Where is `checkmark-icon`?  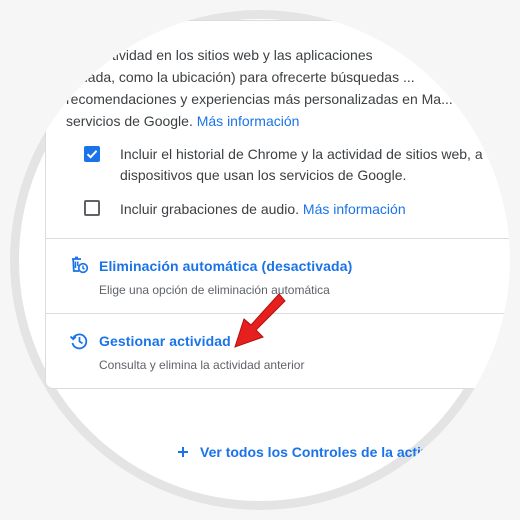
checkmark-icon is located at coordinates (92, 154).